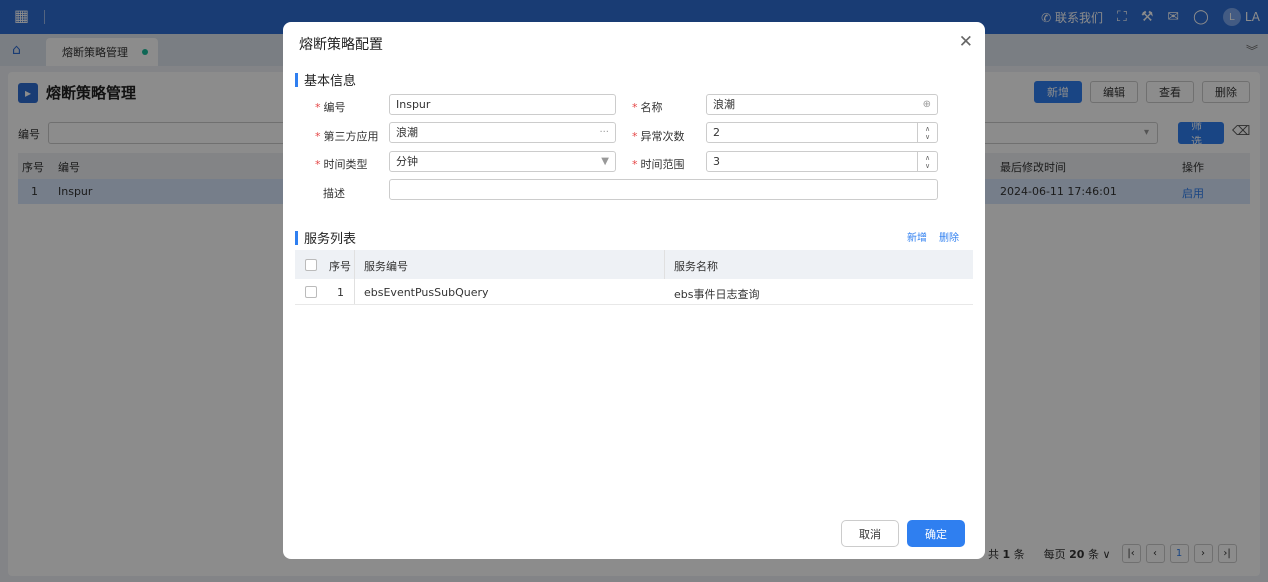  Describe the element at coordinates (340, 266) in the screenshot. I see `service-header-seq: 序号` at that location.